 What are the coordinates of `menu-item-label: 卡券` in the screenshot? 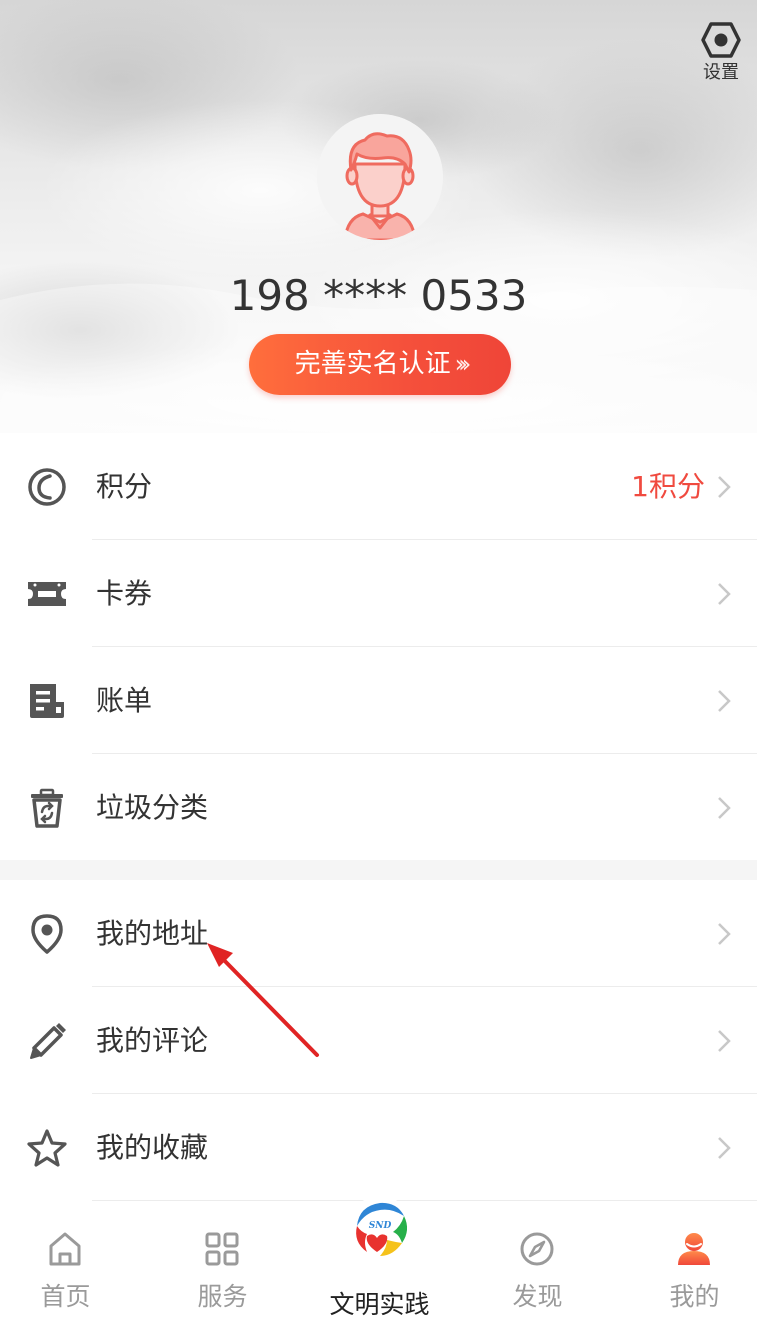 It's located at (124, 593).